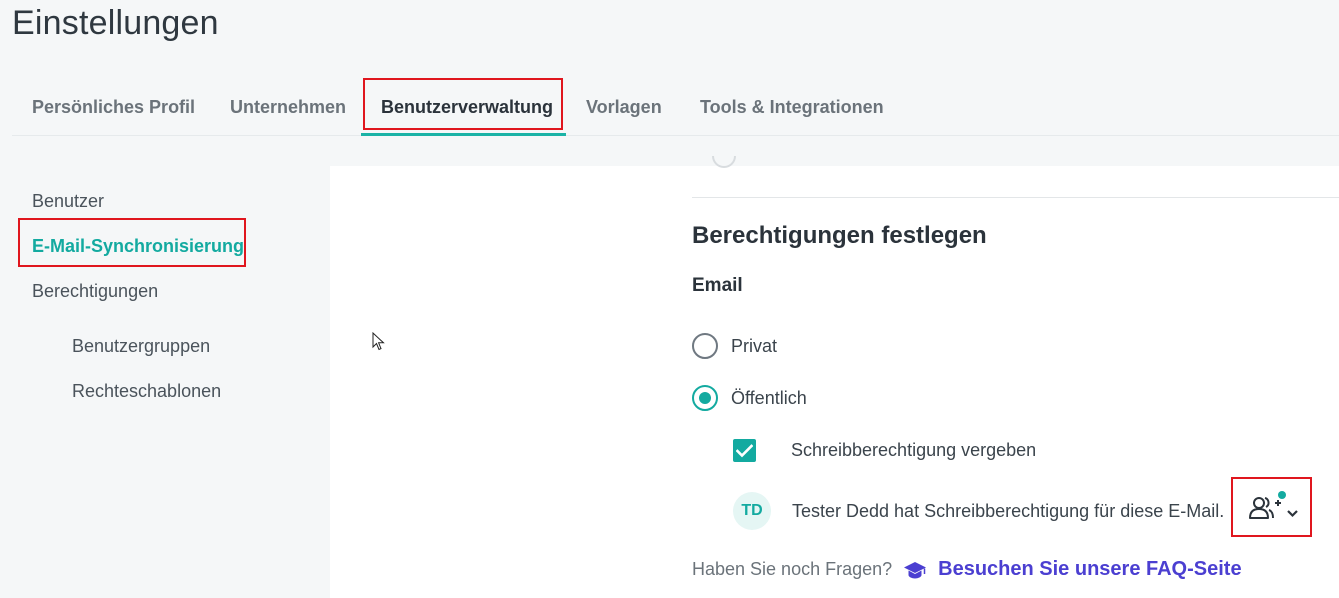 This screenshot has height=598, width=1339. What do you see at coordinates (463, 134) in the screenshot?
I see `active-tab-indicator` at bounding box center [463, 134].